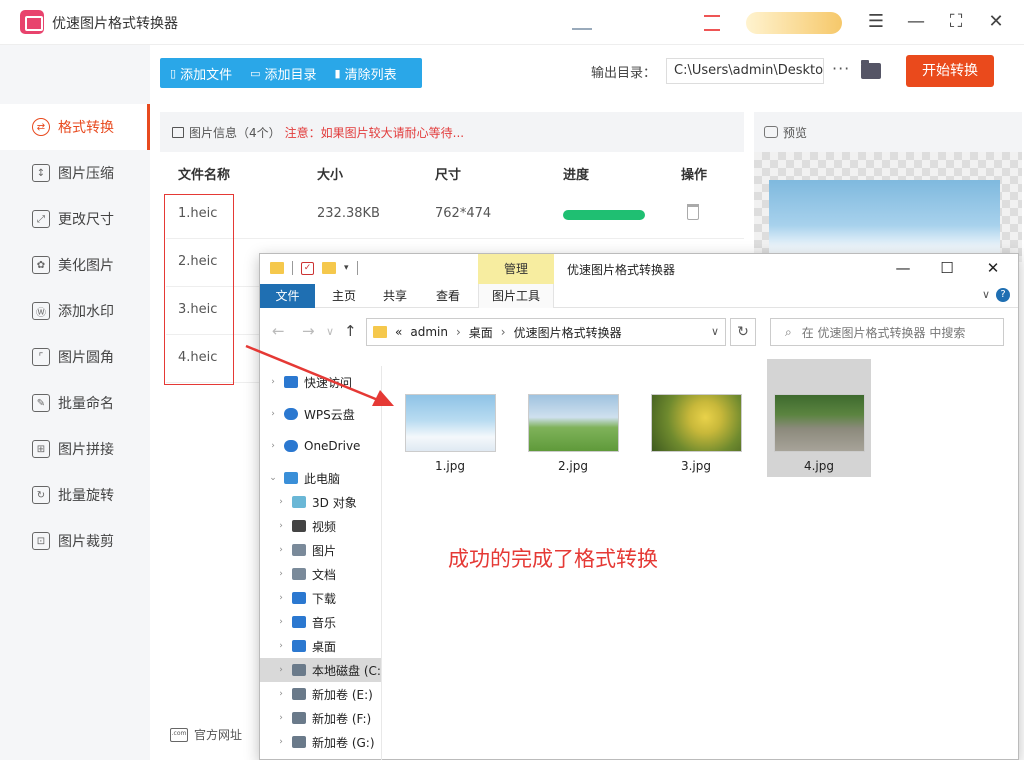 The image size is (1024, 760). I want to click on add-file-button: ▯ 添加文件, so click(200, 73).